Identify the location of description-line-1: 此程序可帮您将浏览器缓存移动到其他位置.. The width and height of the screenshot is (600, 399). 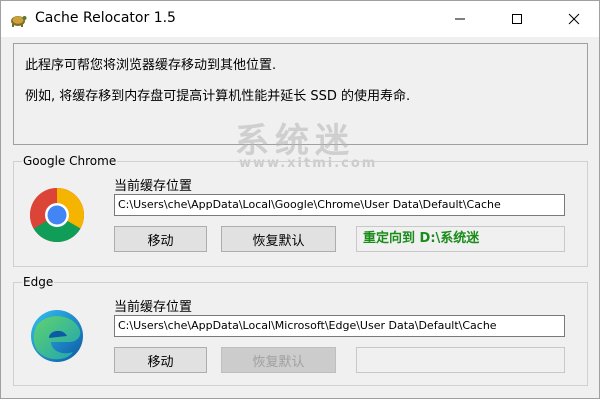
(151, 65).